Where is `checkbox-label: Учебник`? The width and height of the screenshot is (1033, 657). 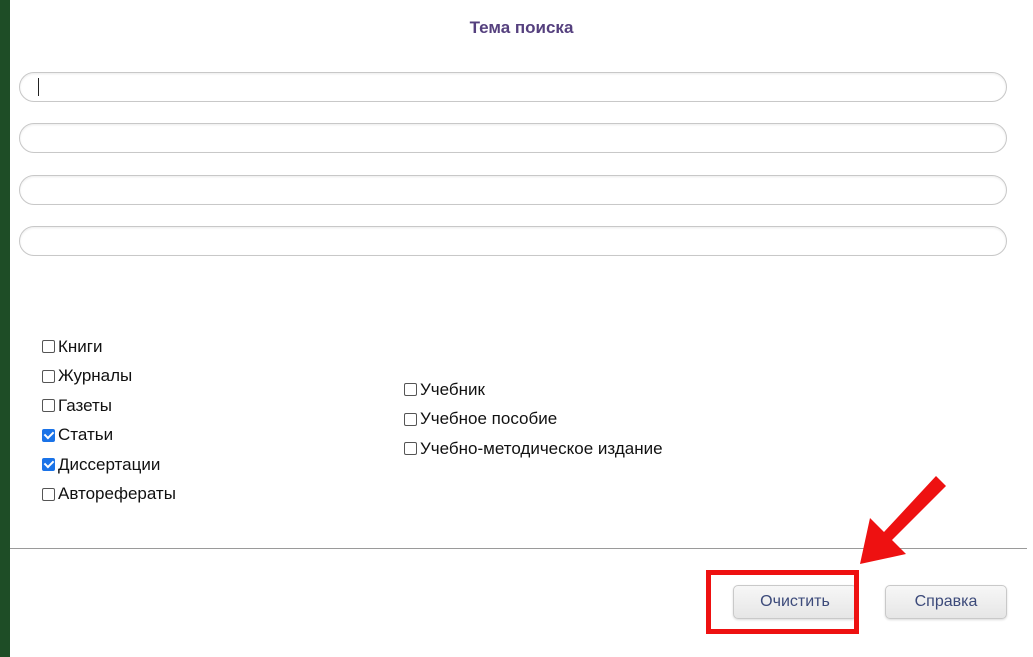
checkbox-label: Учебник is located at coordinates (452, 389).